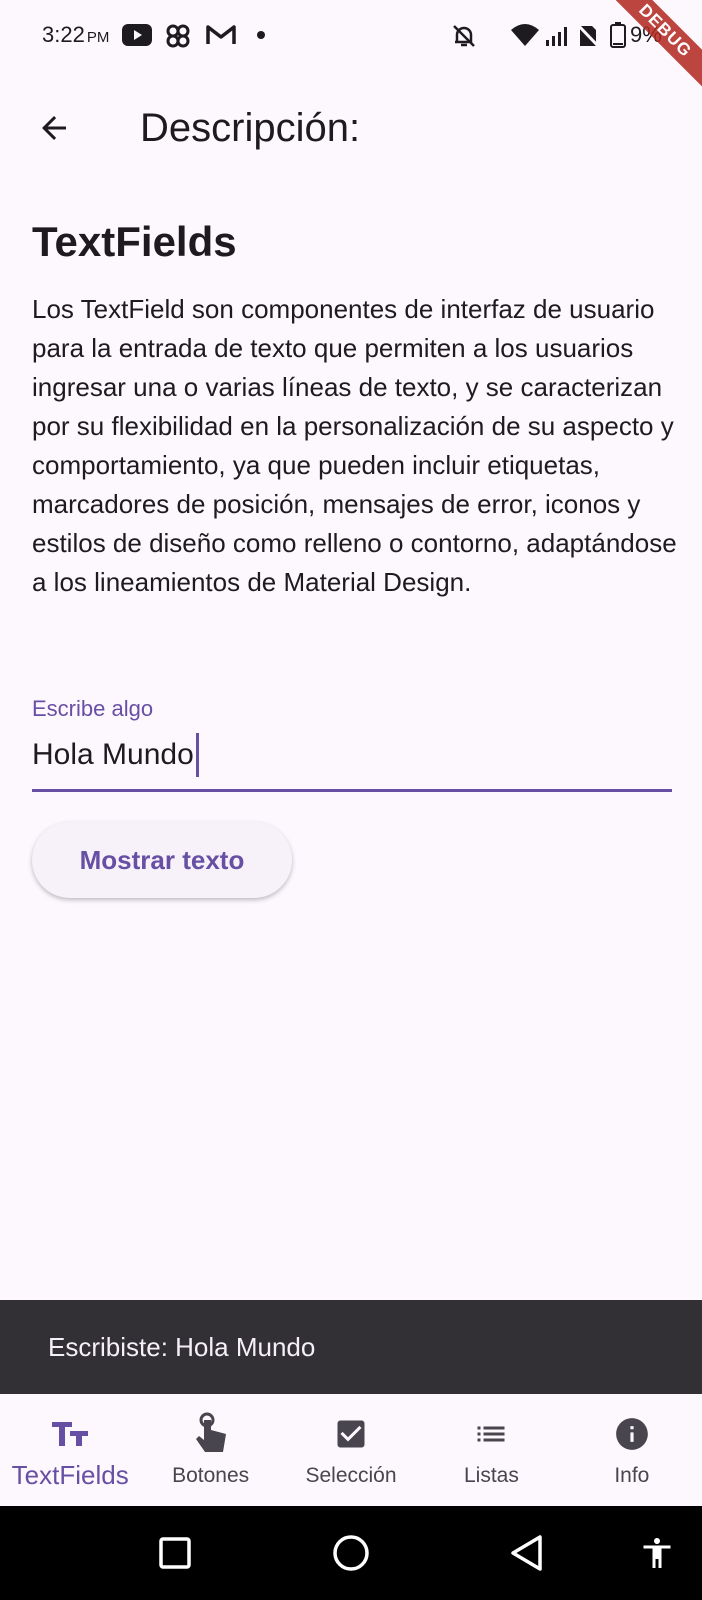 Image resolution: width=702 pixels, height=1600 pixels. Describe the element at coordinates (221, 34) in the screenshot. I see `gmail-icon` at that location.